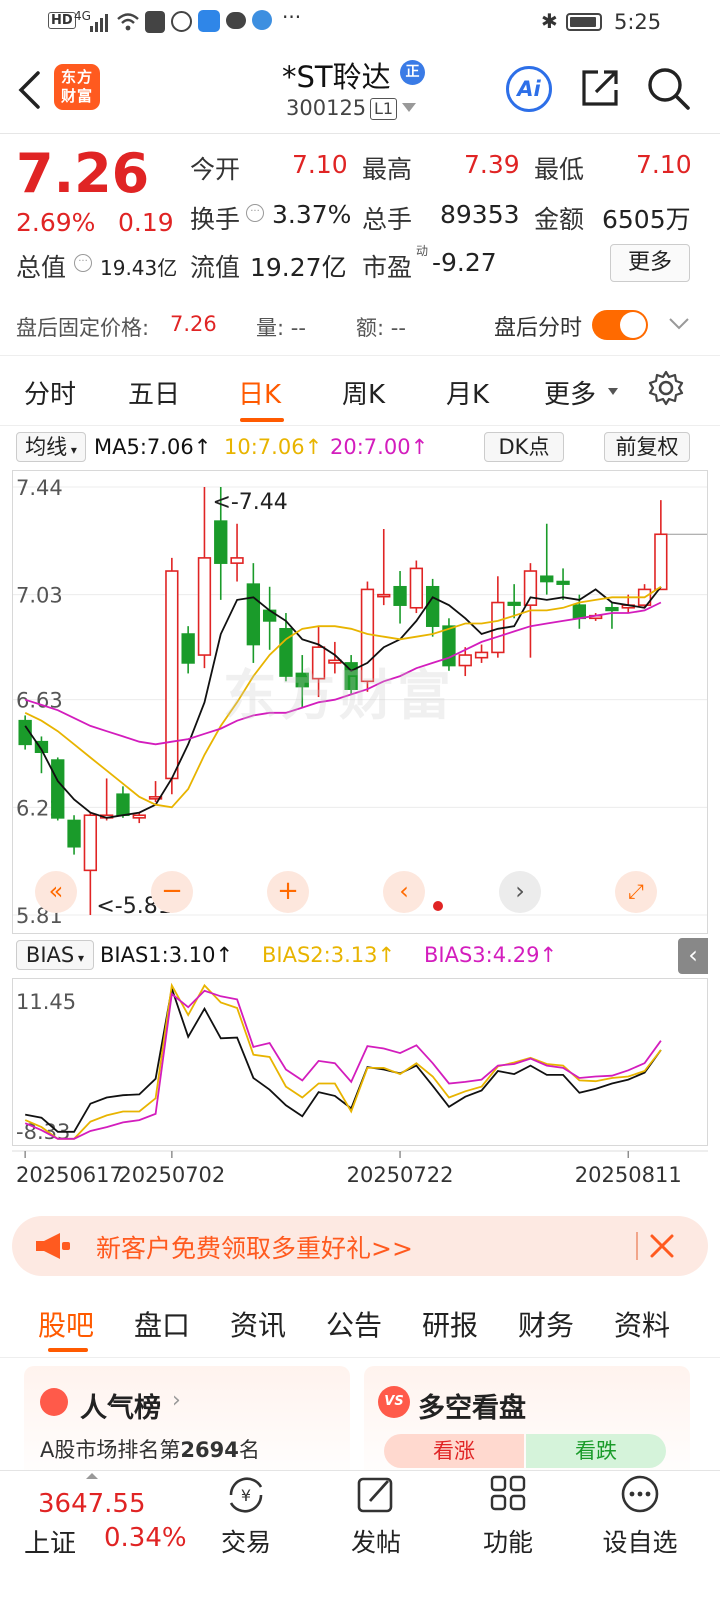  Describe the element at coordinates (646, 219) in the screenshot. I see `amount-value: 6505万` at that location.